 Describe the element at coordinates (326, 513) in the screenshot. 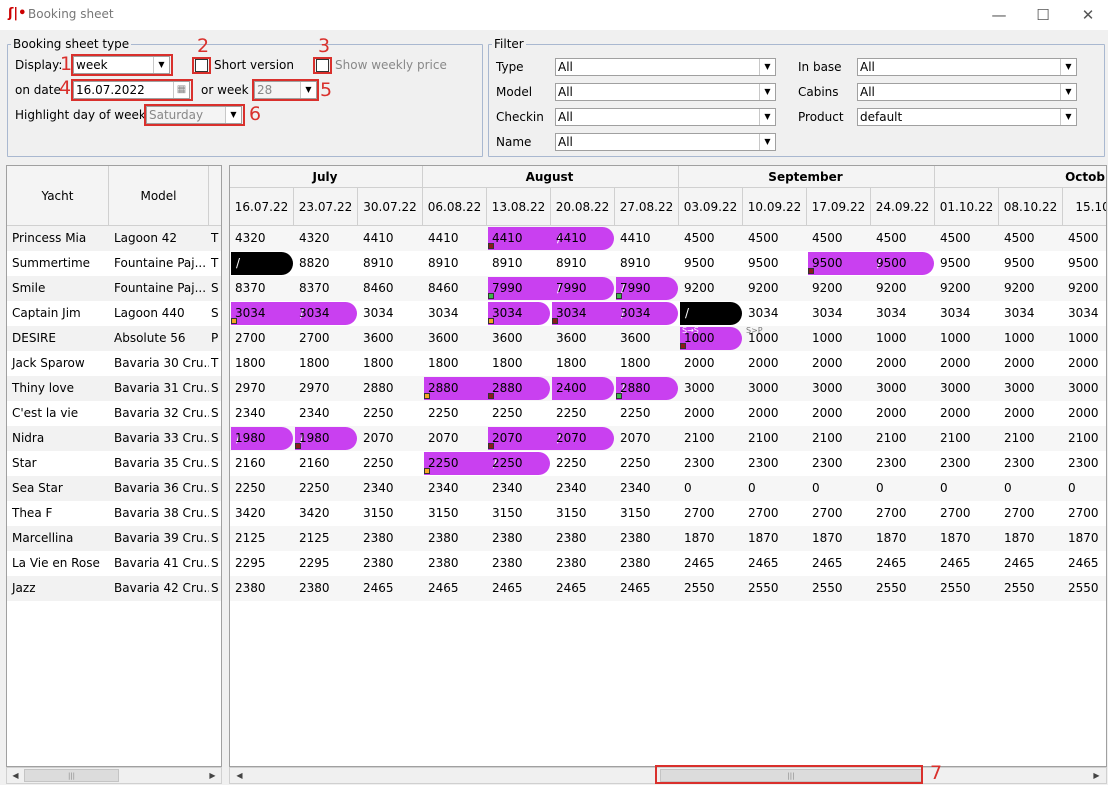

I see `price-cell: 3420` at that location.